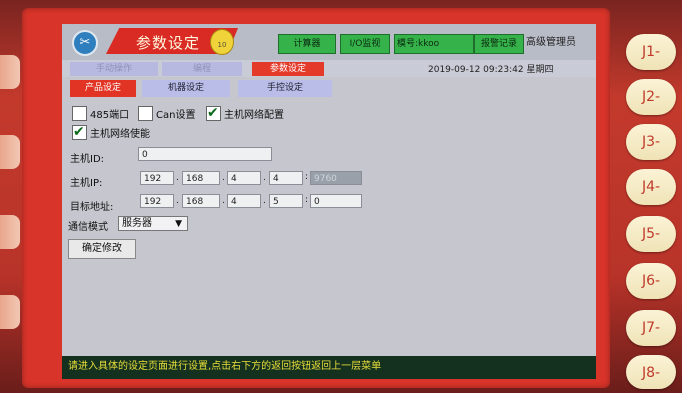 This screenshot has height=393, width=682. What do you see at coordinates (120, 134) in the screenshot?
I see `host-net-enable-label: 主机网络使能` at bounding box center [120, 134].